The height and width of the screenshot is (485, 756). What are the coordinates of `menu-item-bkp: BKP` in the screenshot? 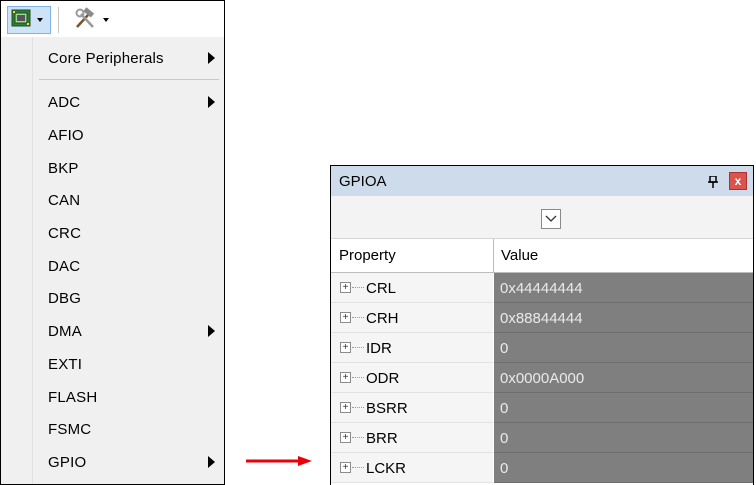 It's located at (112, 168).